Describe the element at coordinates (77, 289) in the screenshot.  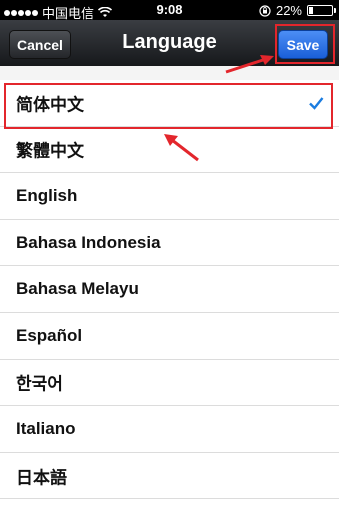
I see `language-label: Bahasa Melayu` at that location.